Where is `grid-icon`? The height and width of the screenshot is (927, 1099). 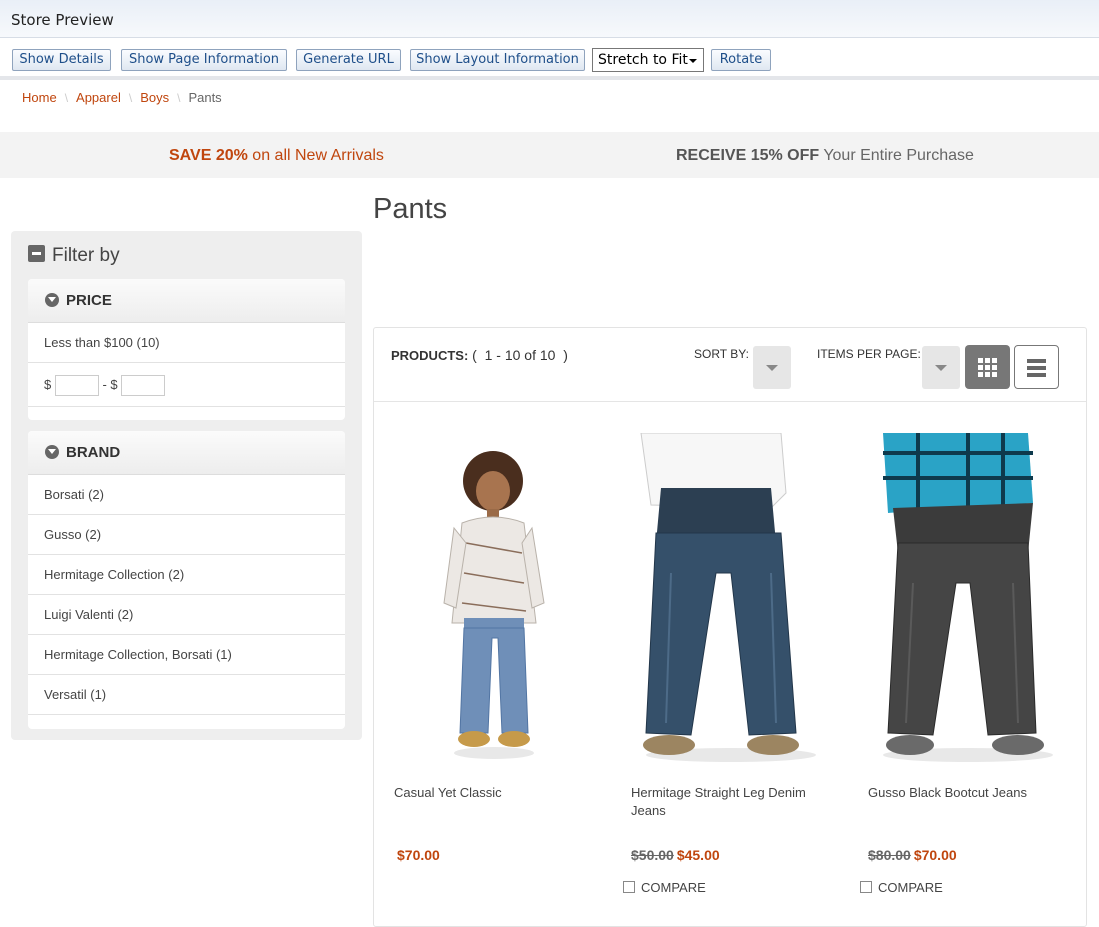
grid-icon is located at coordinates (987, 367).